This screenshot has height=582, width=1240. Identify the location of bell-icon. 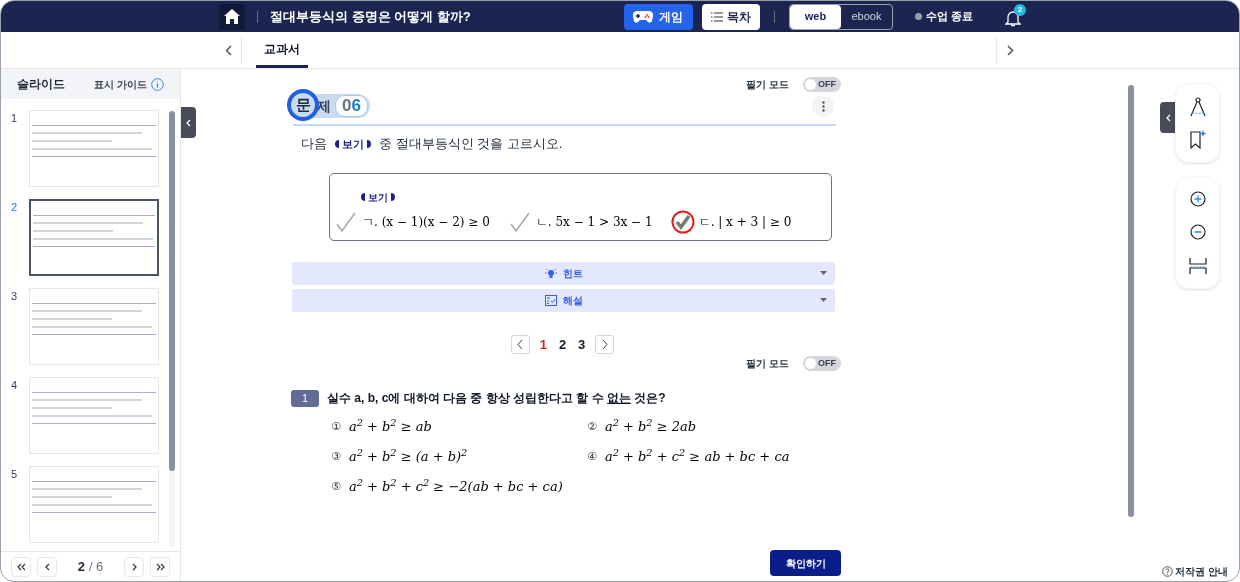
(1013, 17).